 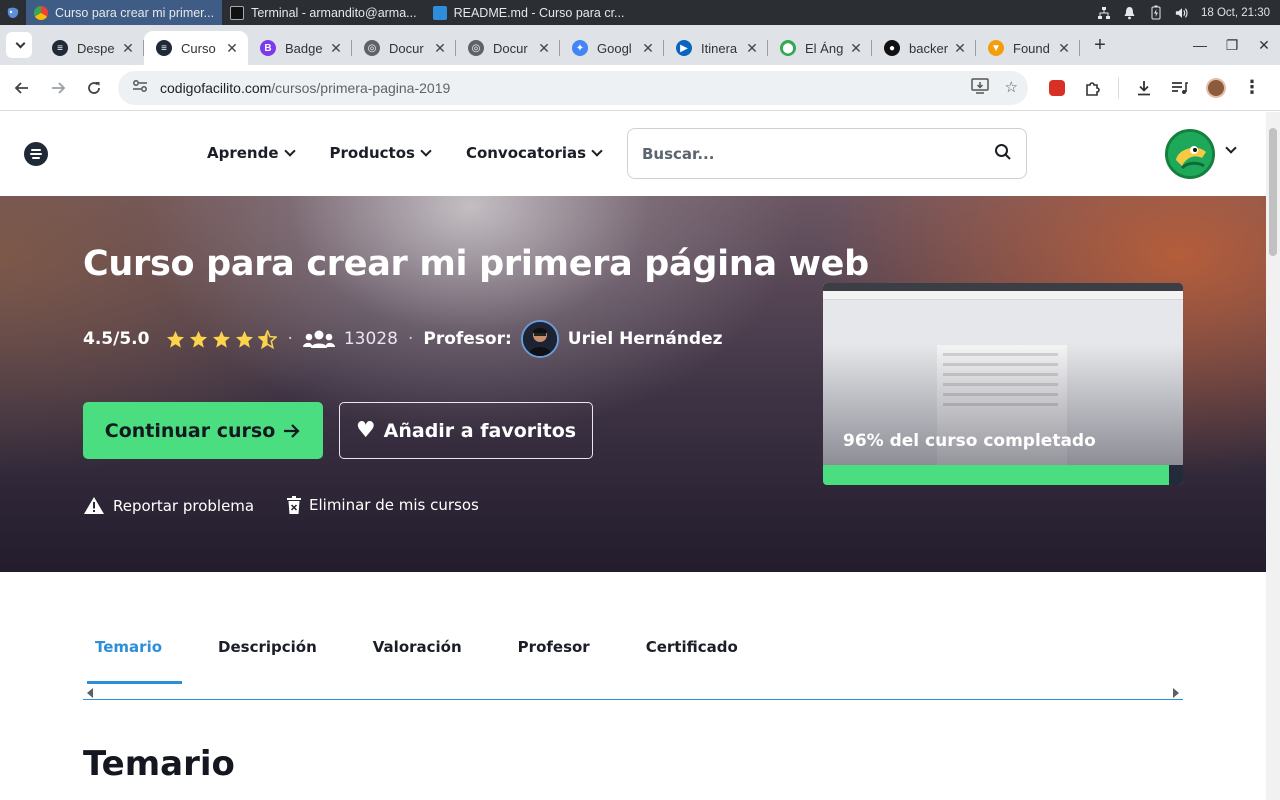 I want to click on menu-item-label: Aprende, so click(x=243, y=153).